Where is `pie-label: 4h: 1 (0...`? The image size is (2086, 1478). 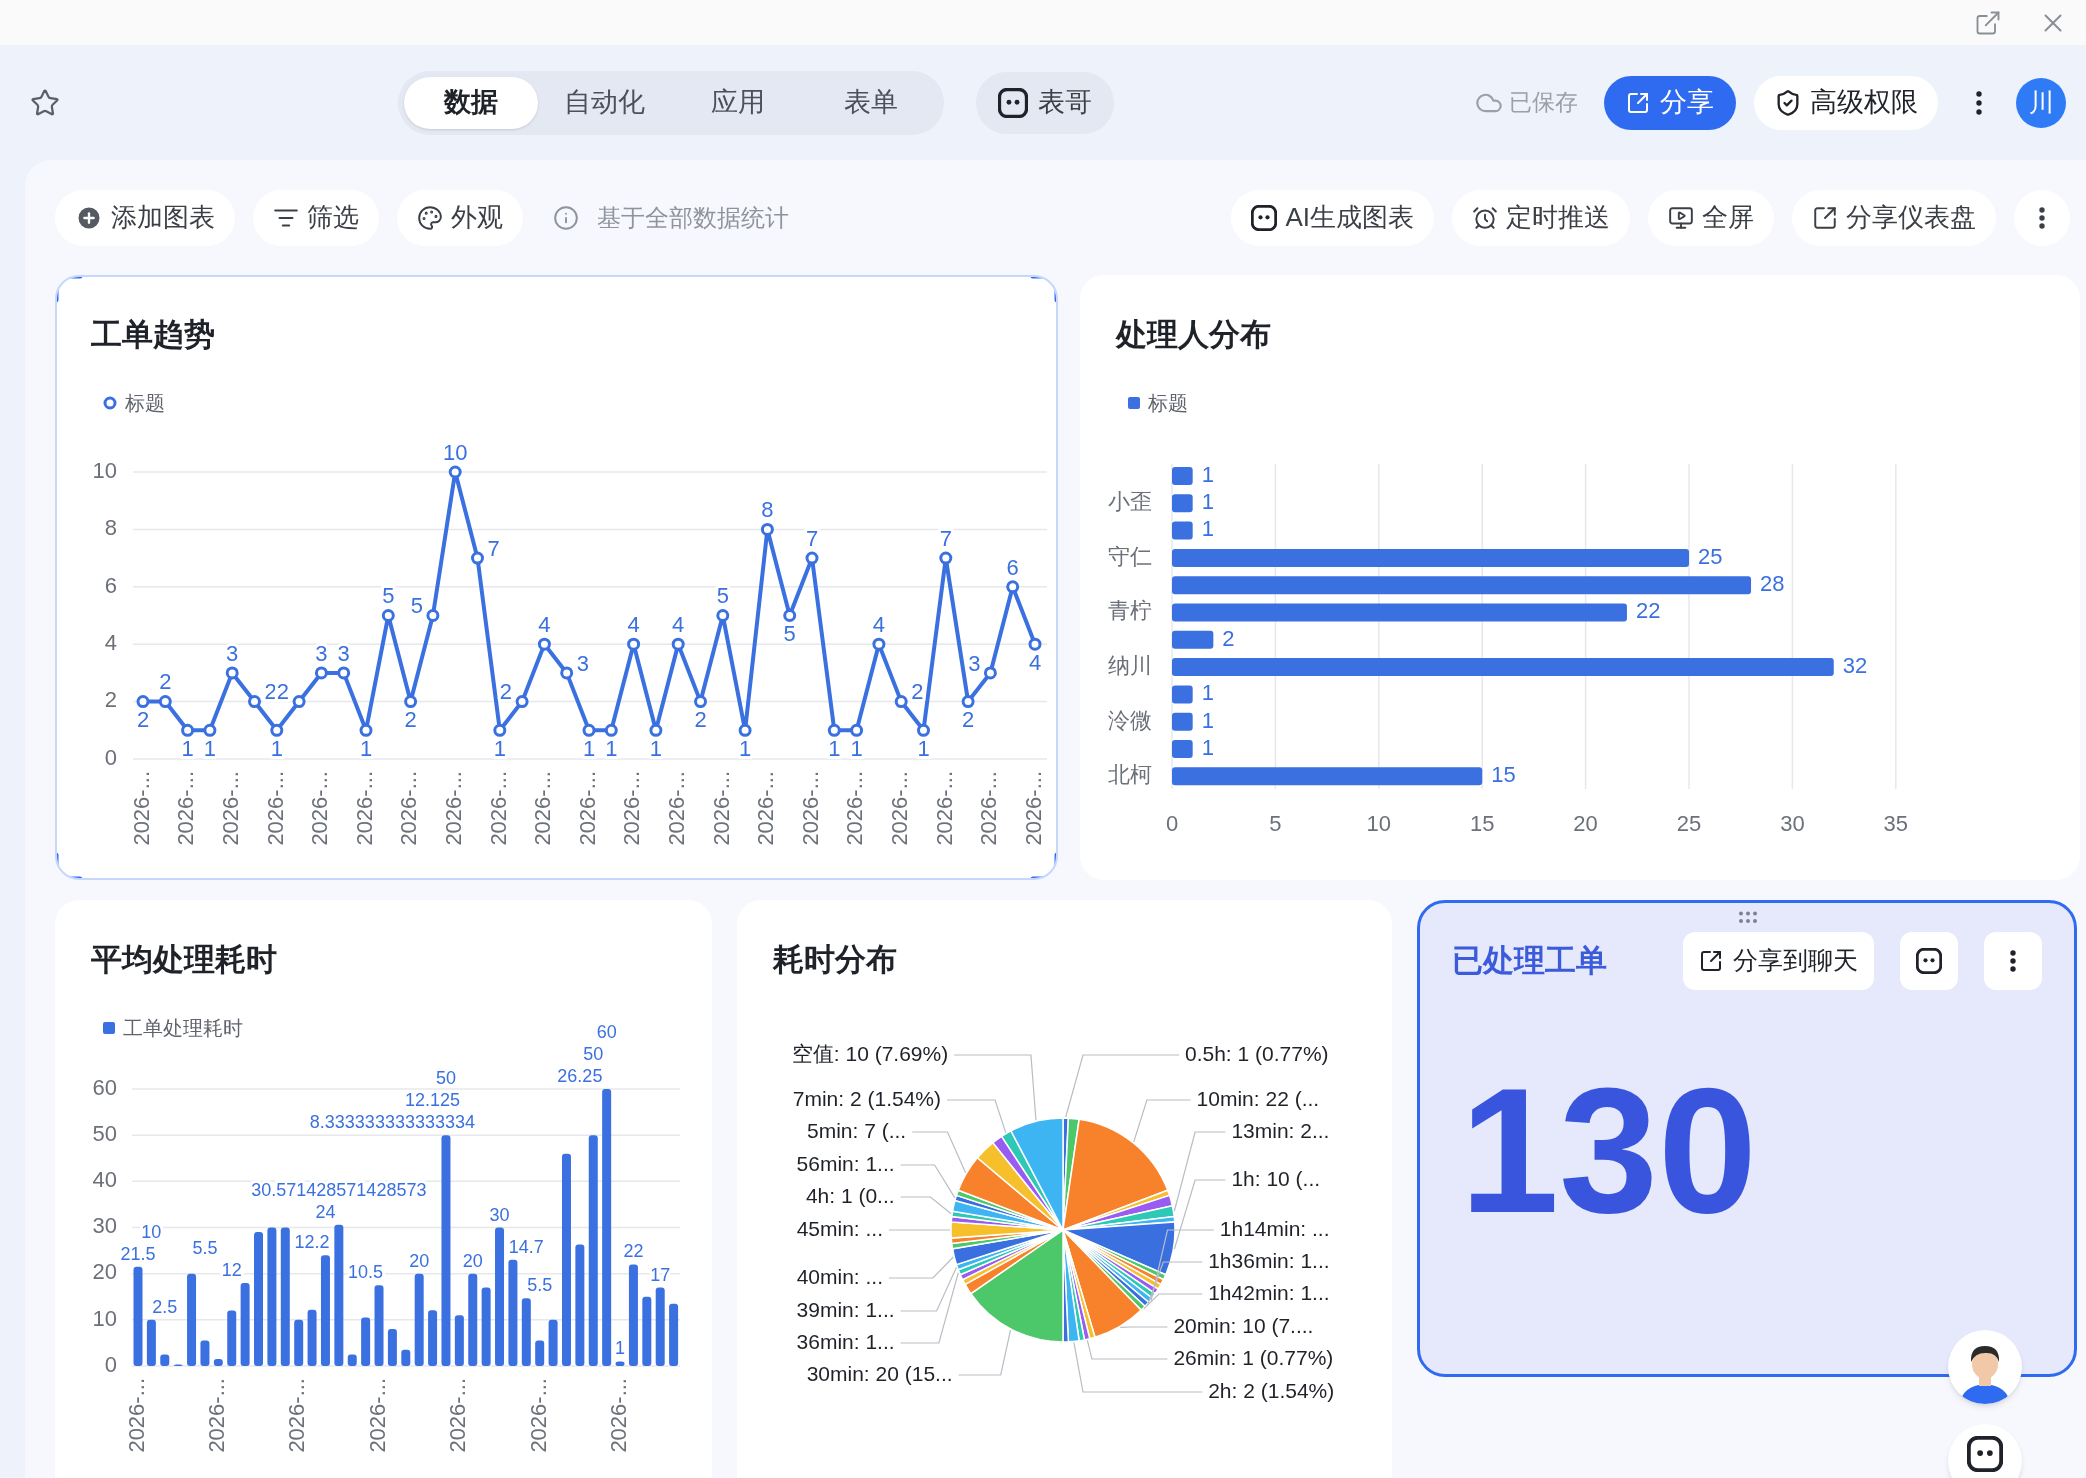 pie-label: 4h: 1 (0... is located at coordinates (850, 1195).